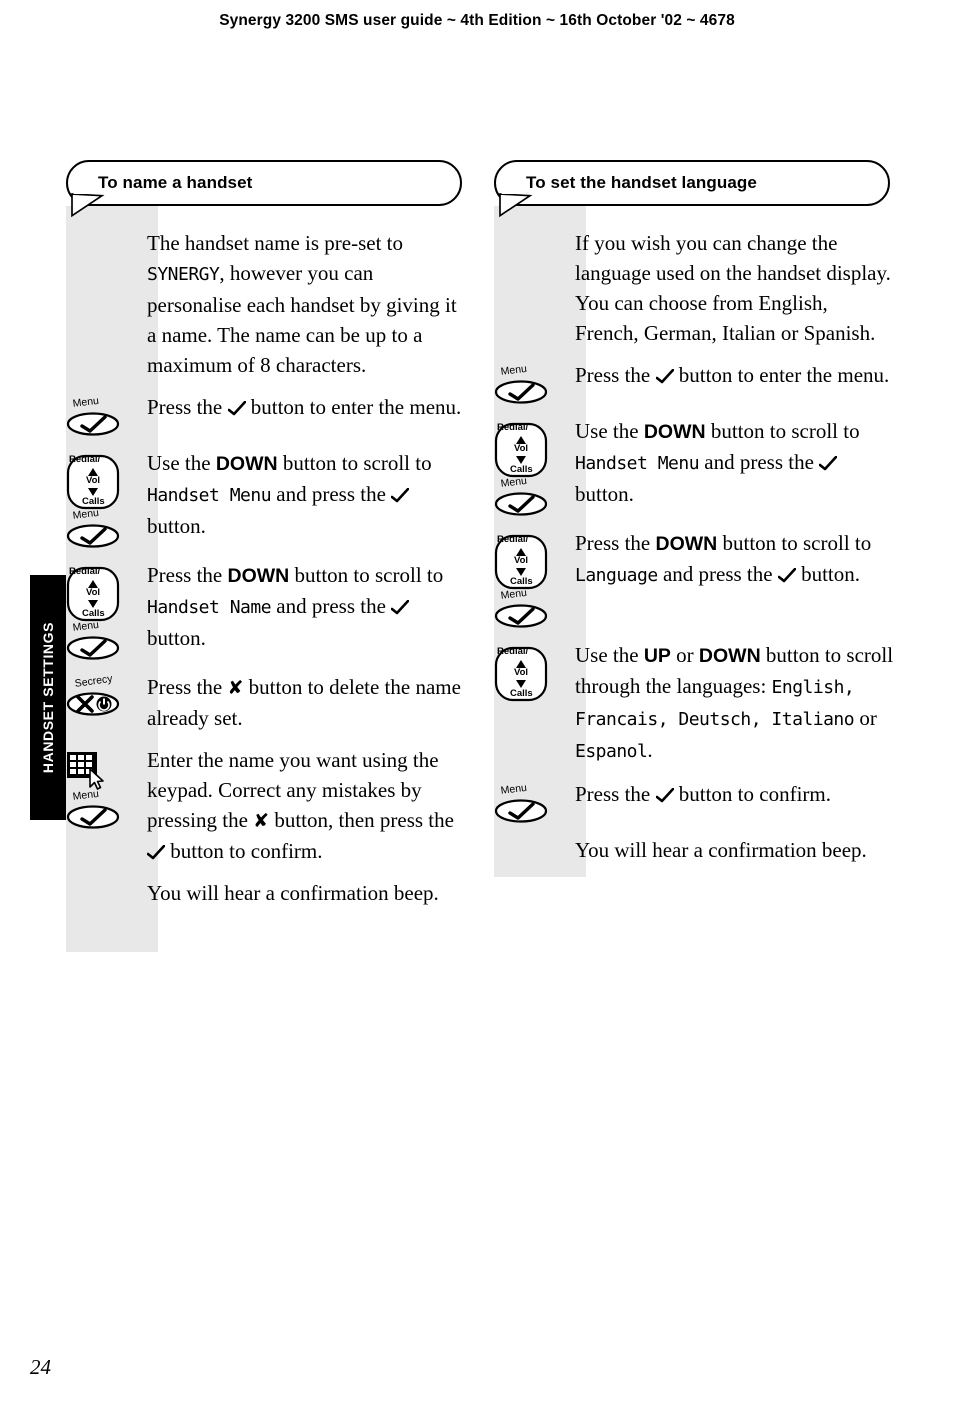  I want to click on keypad-icon, so click(90, 771).